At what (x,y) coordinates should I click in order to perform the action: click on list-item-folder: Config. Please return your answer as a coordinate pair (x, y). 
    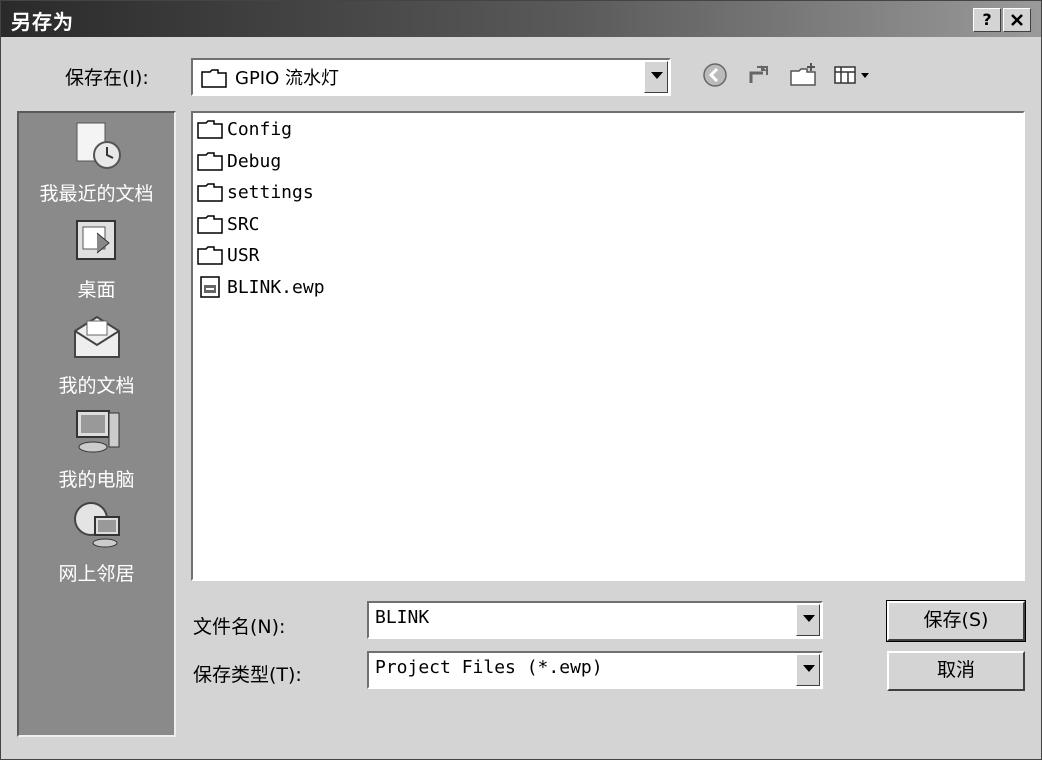
    Looking at the image, I should click on (244, 129).